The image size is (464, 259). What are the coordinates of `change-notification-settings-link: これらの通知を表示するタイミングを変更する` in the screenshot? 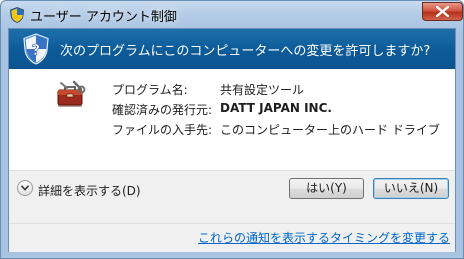 It's located at (324, 237).